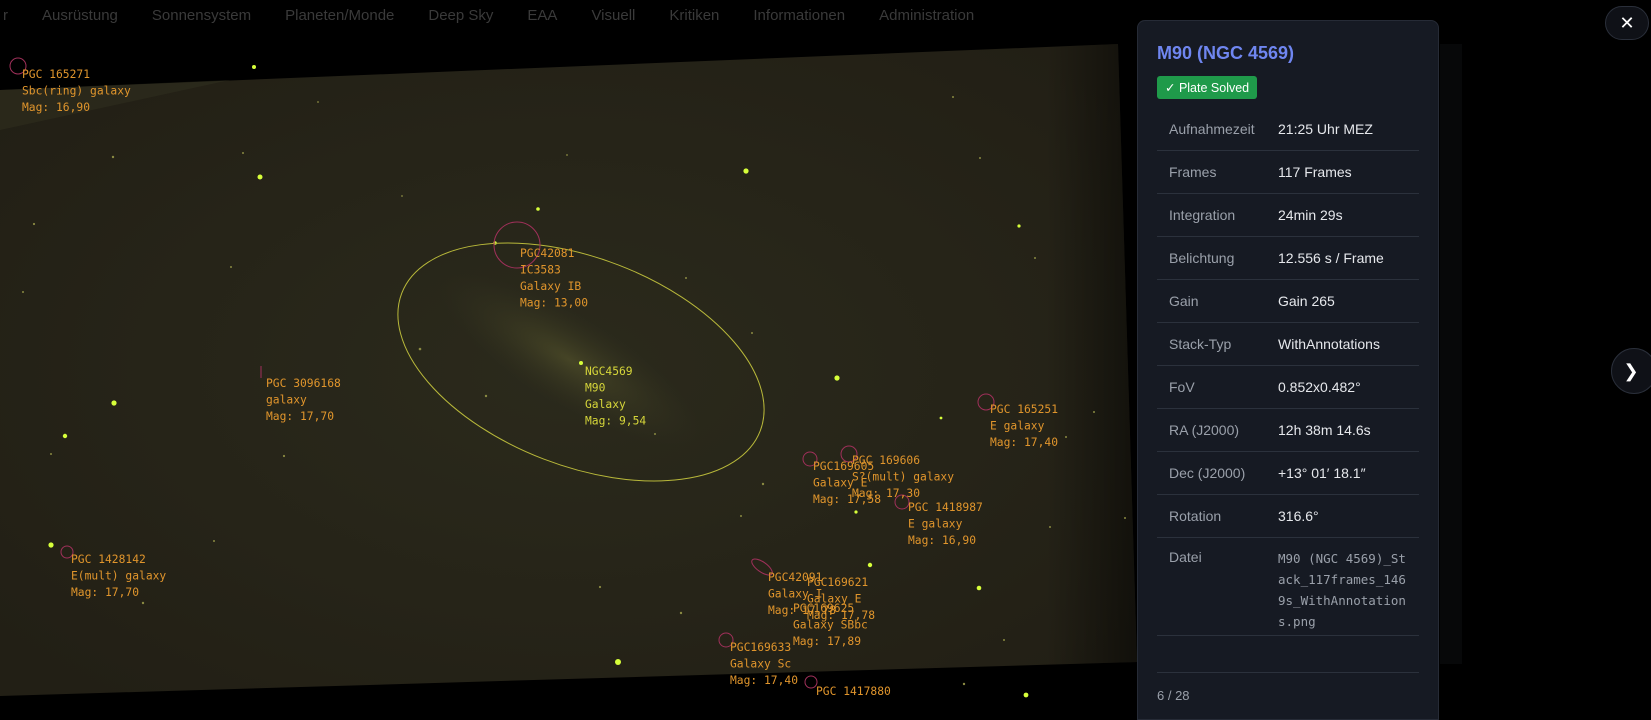  Describe the element at coordinates (1322, 473) in the screenshot. I see `meta-value: +13° 01′ 18.1″` at that location.